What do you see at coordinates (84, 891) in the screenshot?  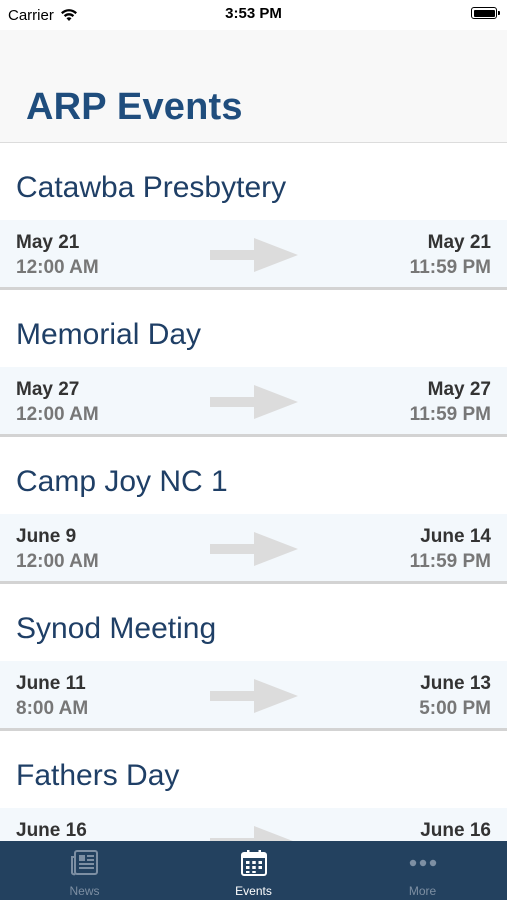 I see `tab-label: News` at bounding box center [84, 891].